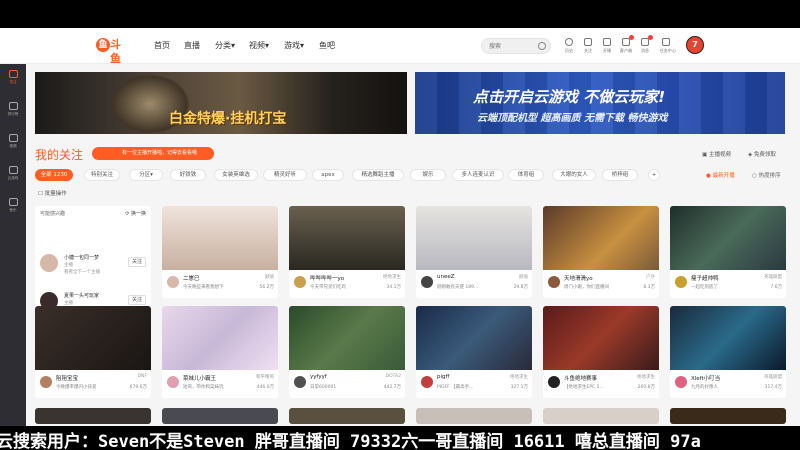  Describe the element at coordinates (52, 193) in the screenshot. I see `batch-operate-button: ☐ 批量操作` at that location.